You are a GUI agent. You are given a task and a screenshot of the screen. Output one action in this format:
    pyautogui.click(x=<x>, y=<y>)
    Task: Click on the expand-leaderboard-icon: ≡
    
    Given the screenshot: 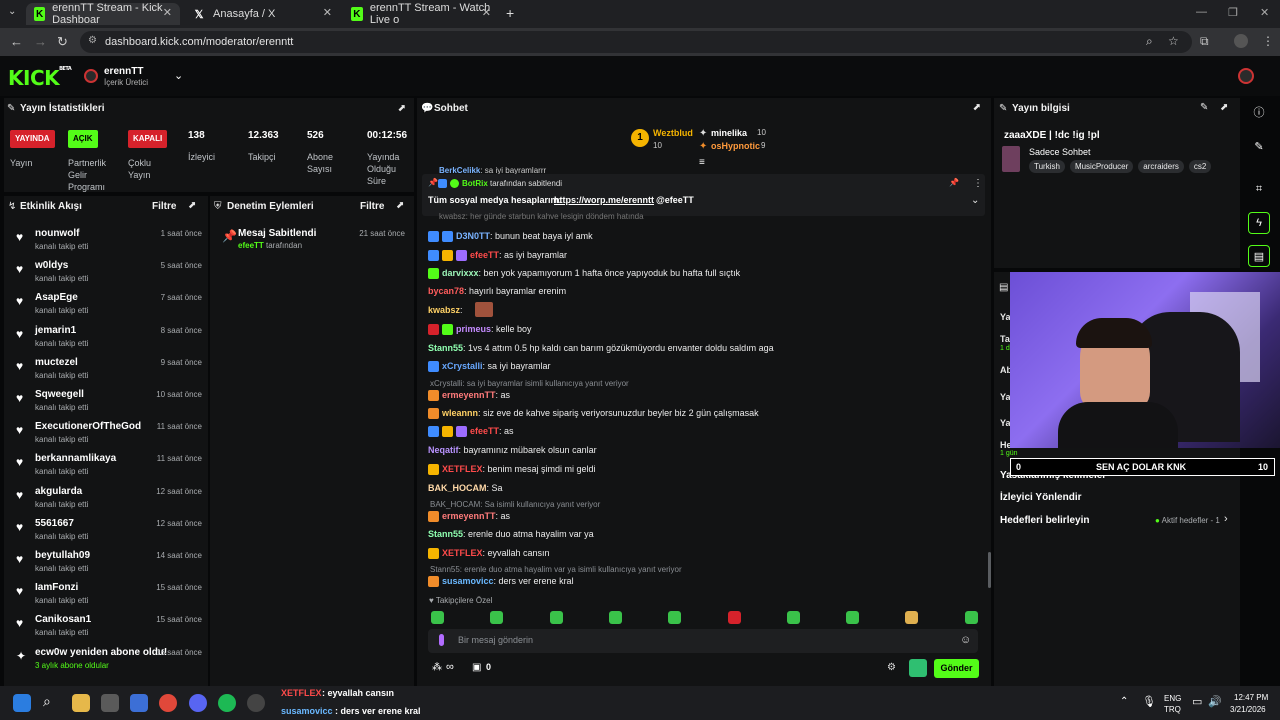 What is the action you would take?
    pyautogui.click(x=702, y=162)
    